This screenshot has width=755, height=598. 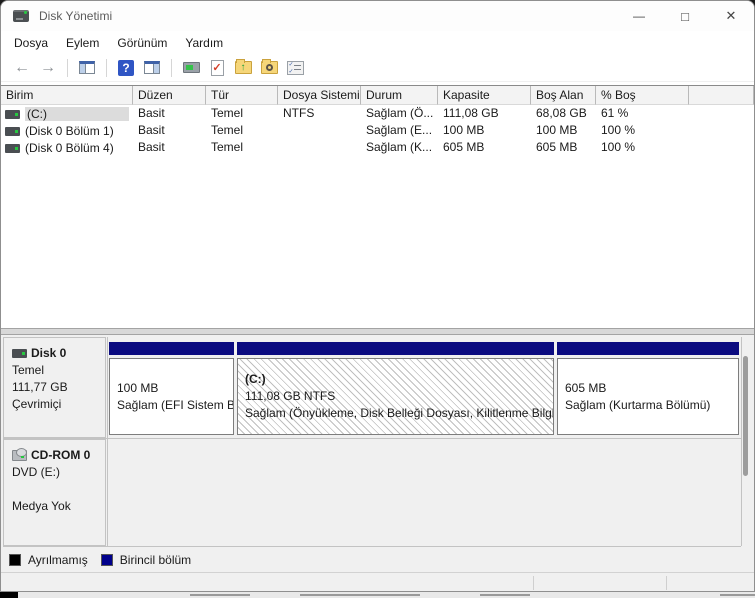 What do you see at coordinates (106, 560) in the screenshot?
I see `primary-partition-swatch` at bounding box center [106, 560].